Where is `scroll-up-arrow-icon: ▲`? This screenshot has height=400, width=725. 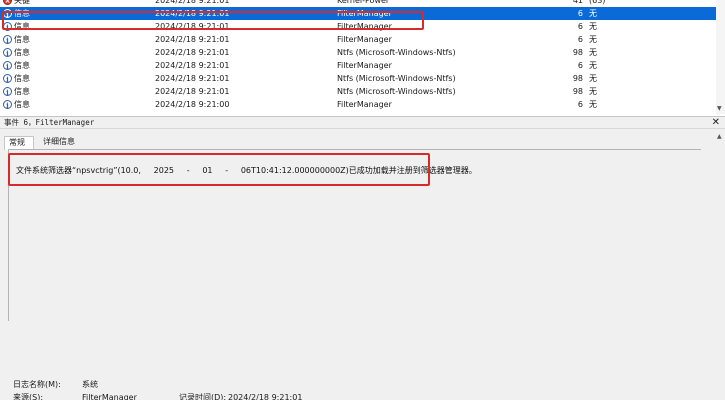
scroll-up-arrow-icon: ▲ is located at coordinates (719, 136).